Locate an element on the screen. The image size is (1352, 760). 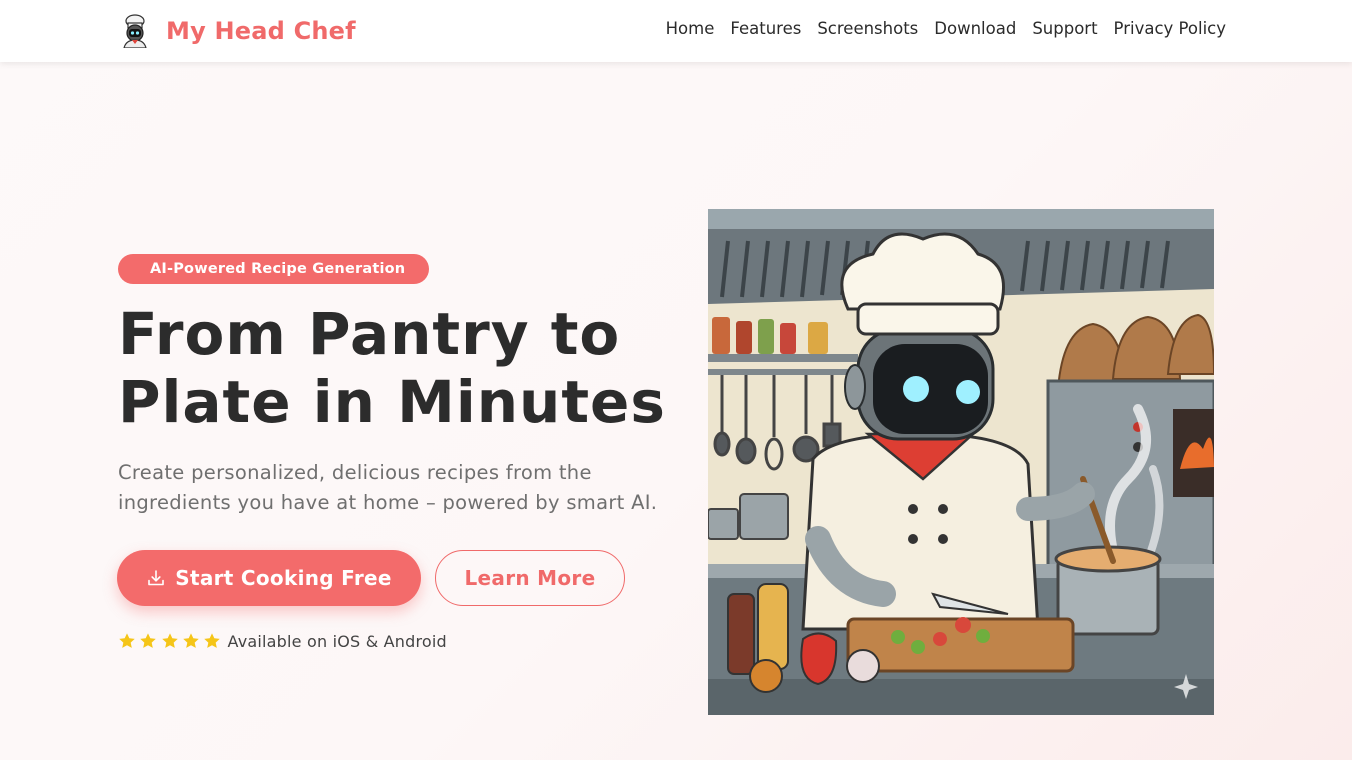
hero-title-line-1: From Pantry to is located at coordinates (369, 334).